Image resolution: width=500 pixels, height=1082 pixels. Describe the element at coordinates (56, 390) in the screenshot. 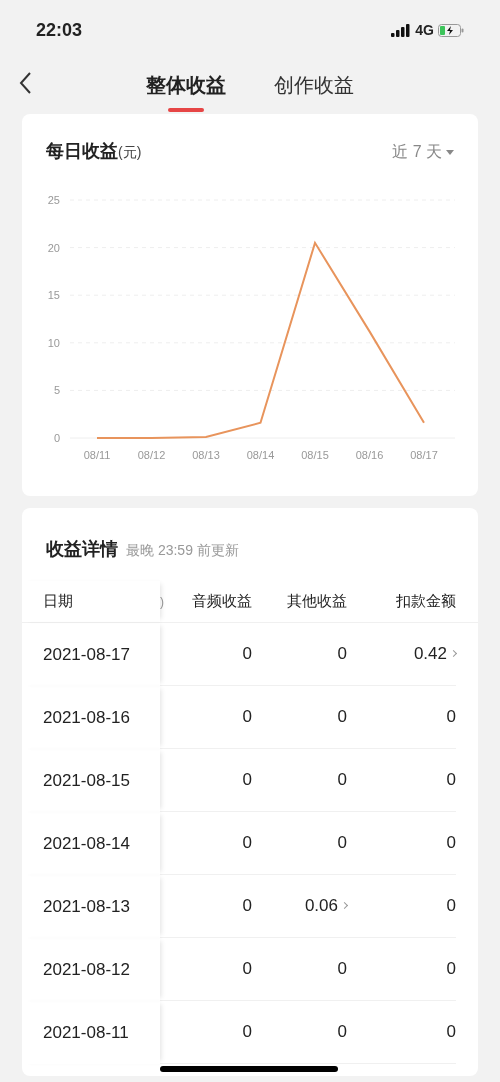

I see `y-tick-label: 5` at that location.